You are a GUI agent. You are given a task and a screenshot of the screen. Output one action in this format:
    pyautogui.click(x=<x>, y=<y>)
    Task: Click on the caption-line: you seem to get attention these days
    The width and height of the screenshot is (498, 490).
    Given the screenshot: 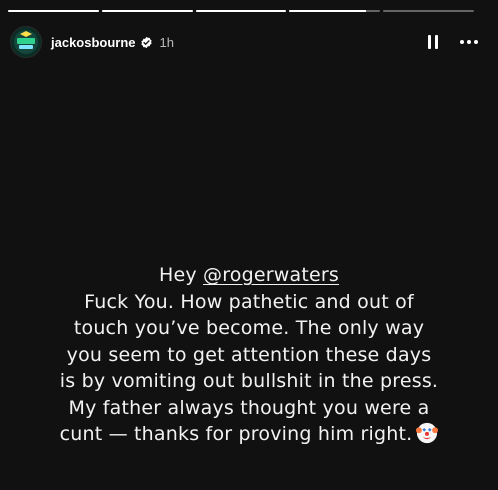 What is the action you would take?
    pyautogui.click(x=249, y=354)
    